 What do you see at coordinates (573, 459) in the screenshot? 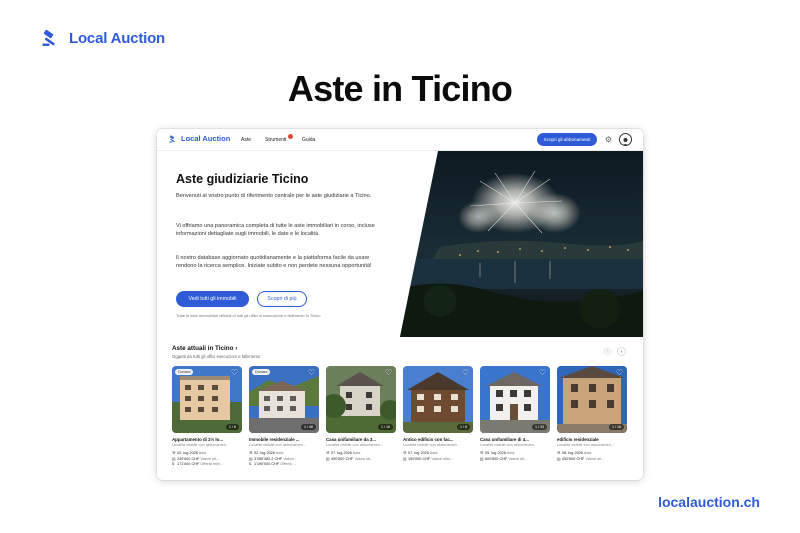
I see `card-value: 452'600 CHF` at bounding box center [573, 459].